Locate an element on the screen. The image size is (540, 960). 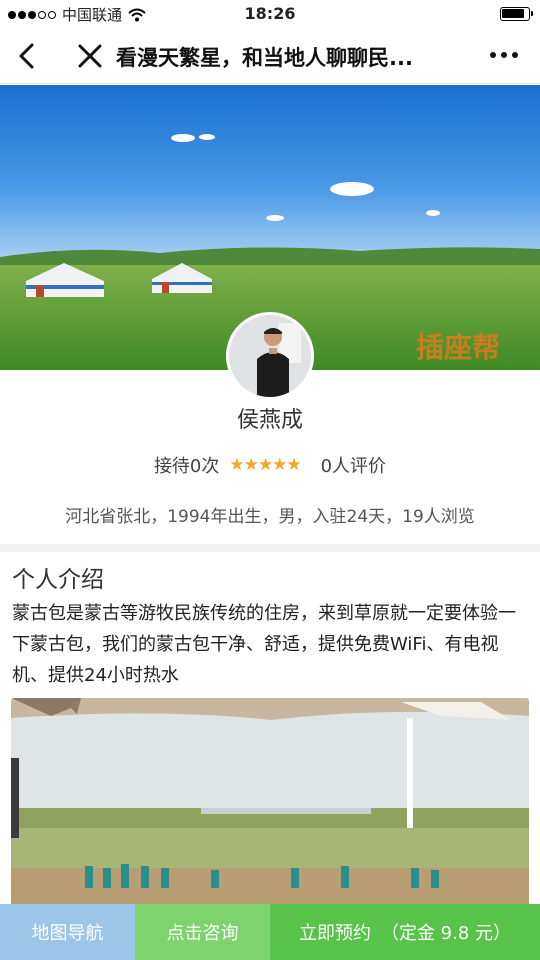
book-button: 立即预约 （定金 9.8 元） is located at coordinates (405, 932).